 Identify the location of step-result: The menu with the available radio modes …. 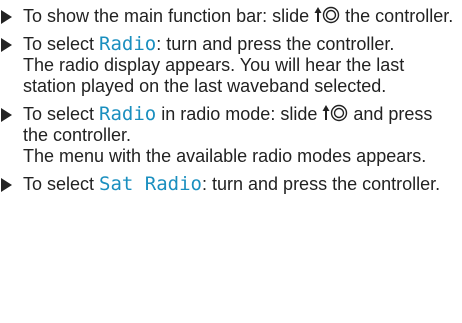
(225, 156).